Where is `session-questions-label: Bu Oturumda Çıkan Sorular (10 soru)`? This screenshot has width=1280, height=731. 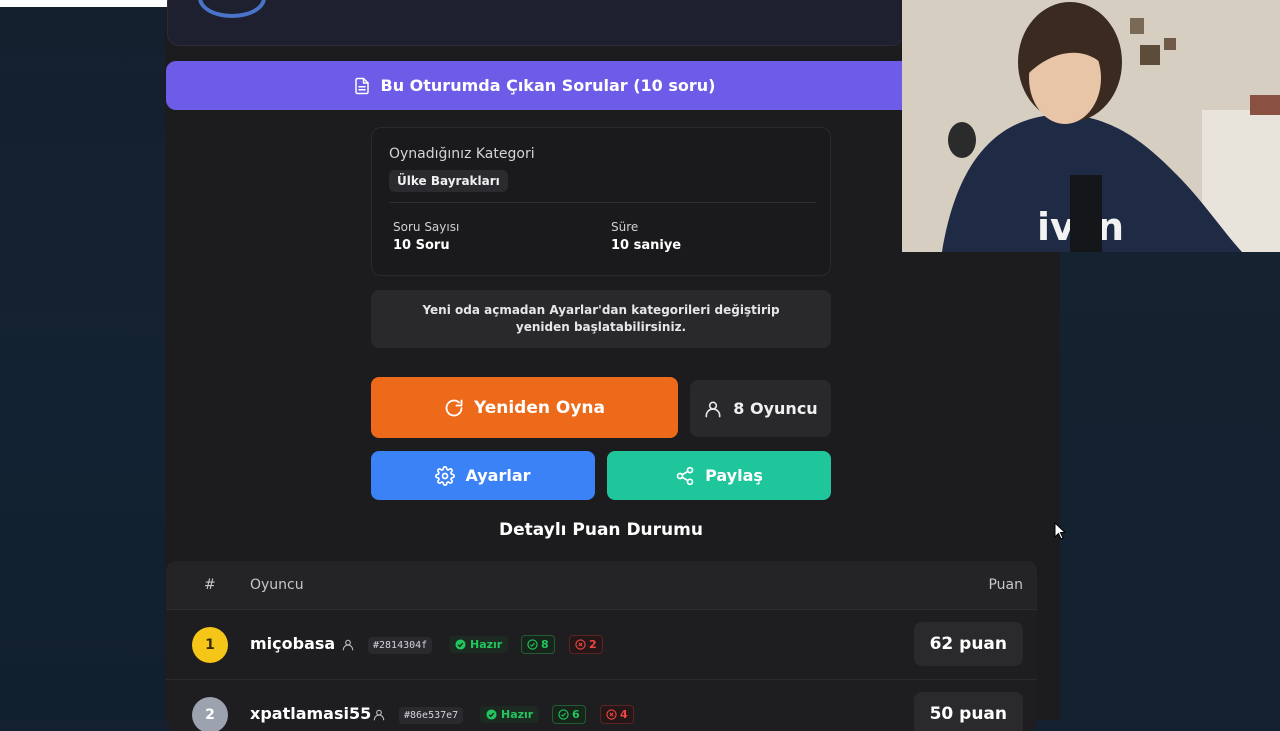
session-questions-label: Bu Oturumda Çıkan Sorular (10 soru) is located at coordinates (548, 85).